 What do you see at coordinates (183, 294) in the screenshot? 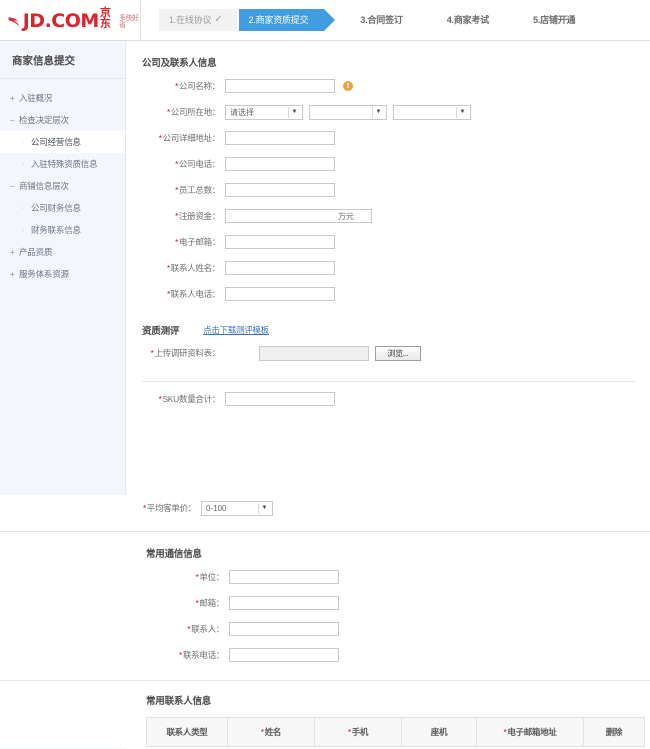
I see `label-contact-phone: *联系人电话：` at bounding box center [183, 294].